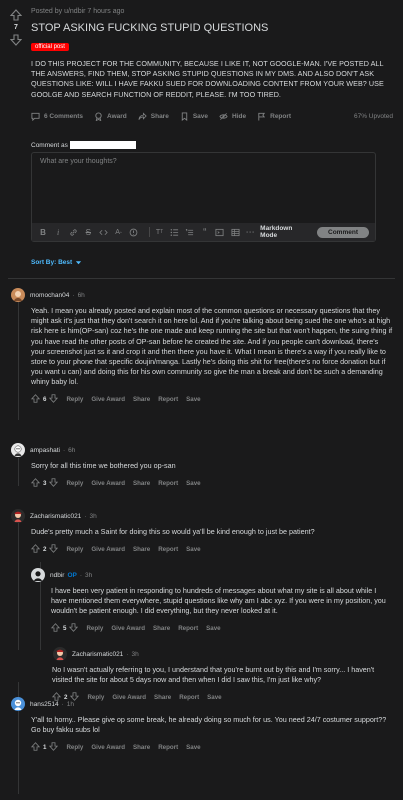 This screenshot has width=403, height=800. Describe the element at coordinates (235, 232) in the screenshot. I see `table-icon` at that location.